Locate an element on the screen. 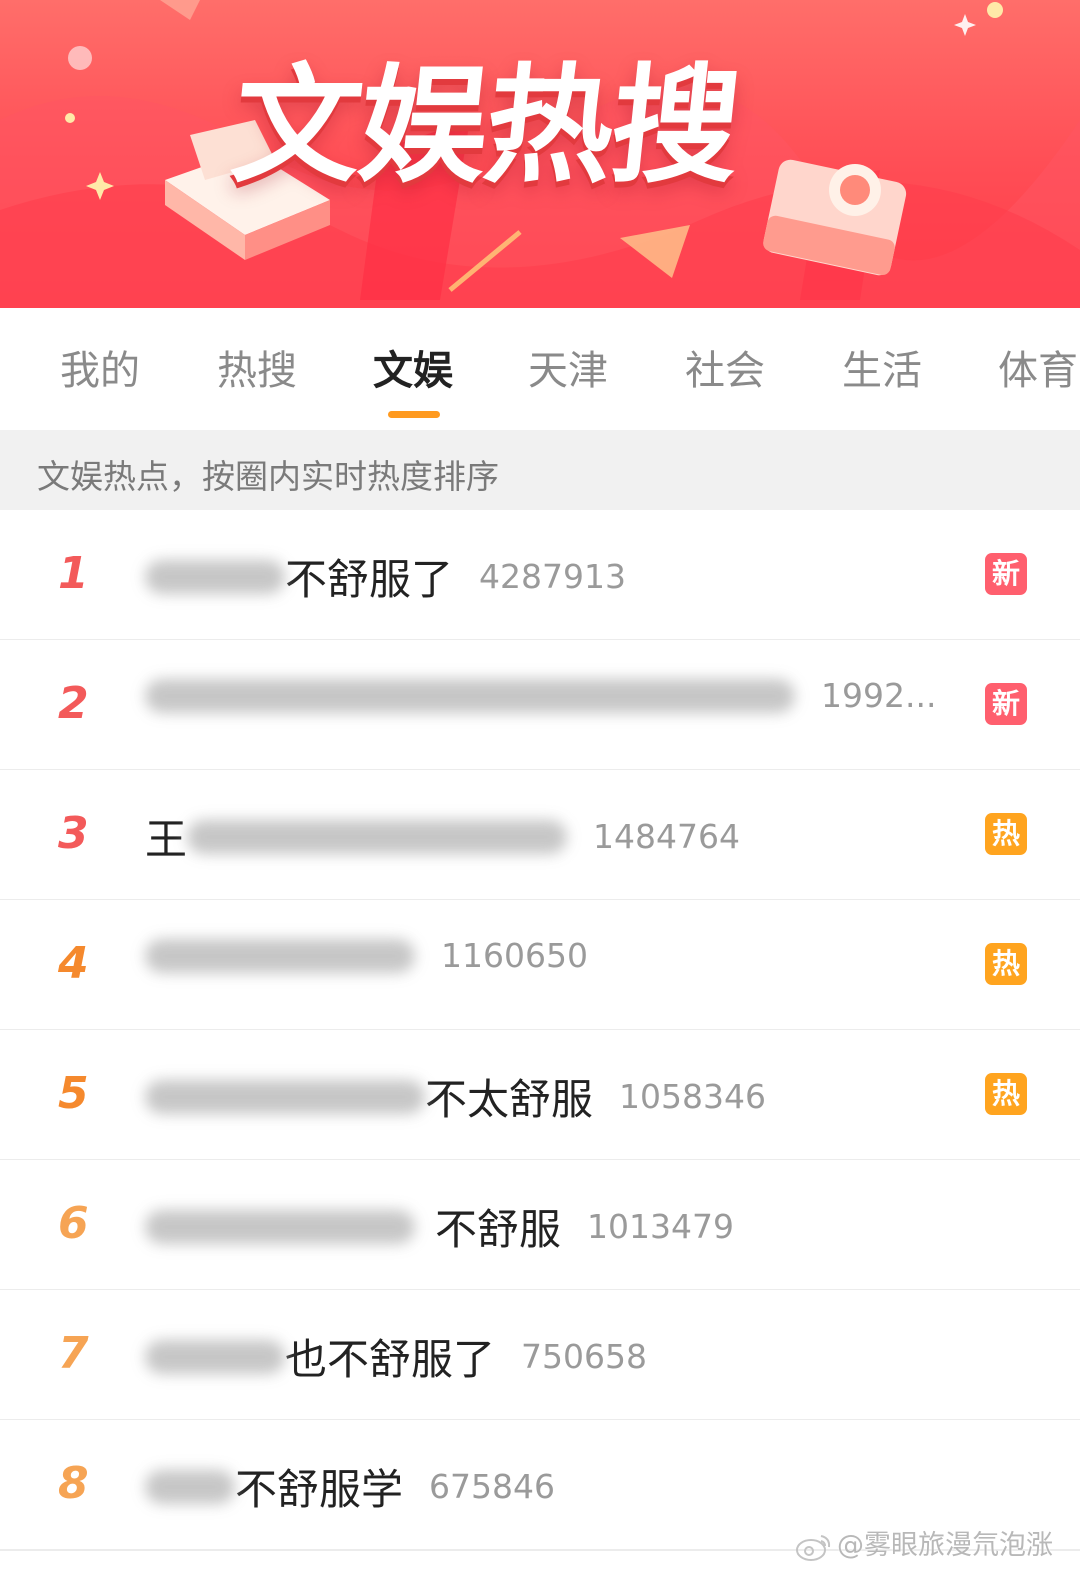 This screenshot has width=1080, height=1579. item-title: 不舒服学 is located at coordinates (319, 1489).